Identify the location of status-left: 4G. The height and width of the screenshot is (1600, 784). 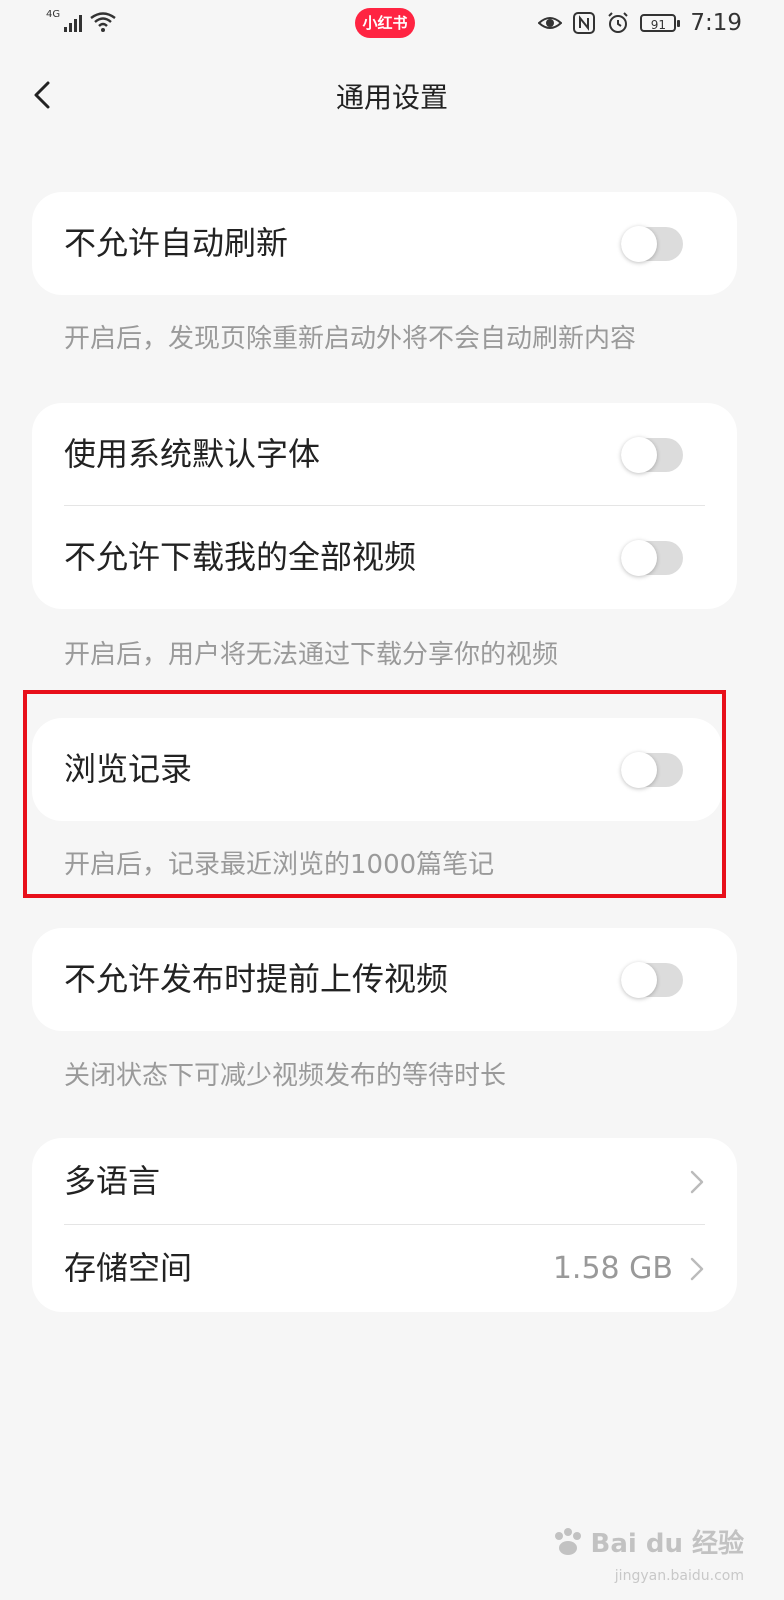
(81, 20).